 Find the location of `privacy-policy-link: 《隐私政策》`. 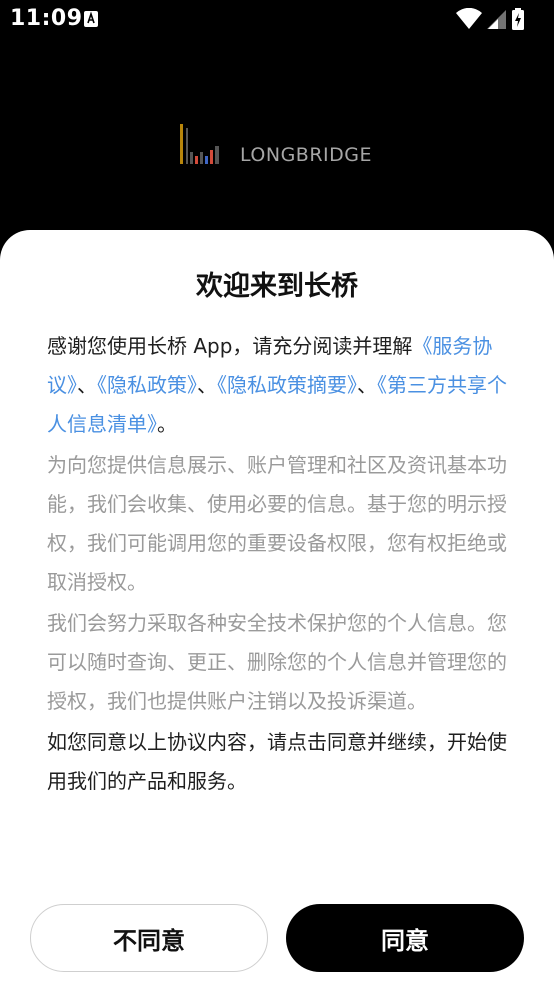

privacy-policy-link: 《隐私政策》 is located at coordinates (147, 385).